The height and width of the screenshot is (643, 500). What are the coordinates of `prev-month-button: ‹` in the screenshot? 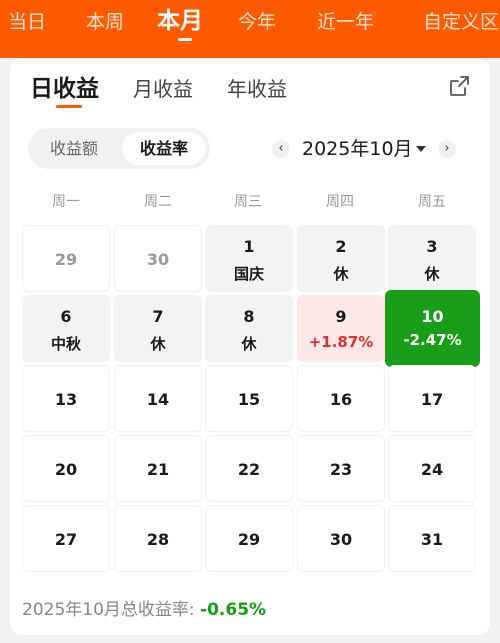 It's located at (281, 149).